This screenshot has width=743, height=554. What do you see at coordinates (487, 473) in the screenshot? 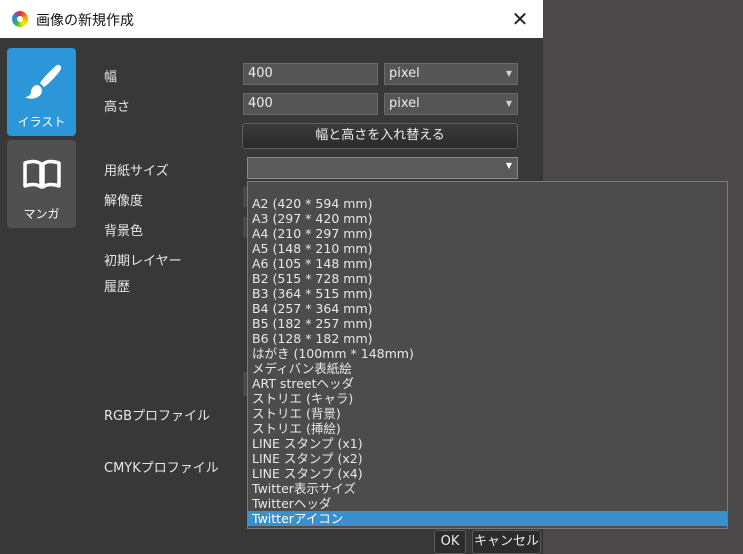
I see `dropdown-item: LINE スタンプ (x4)` at bounding box center [487, 473].